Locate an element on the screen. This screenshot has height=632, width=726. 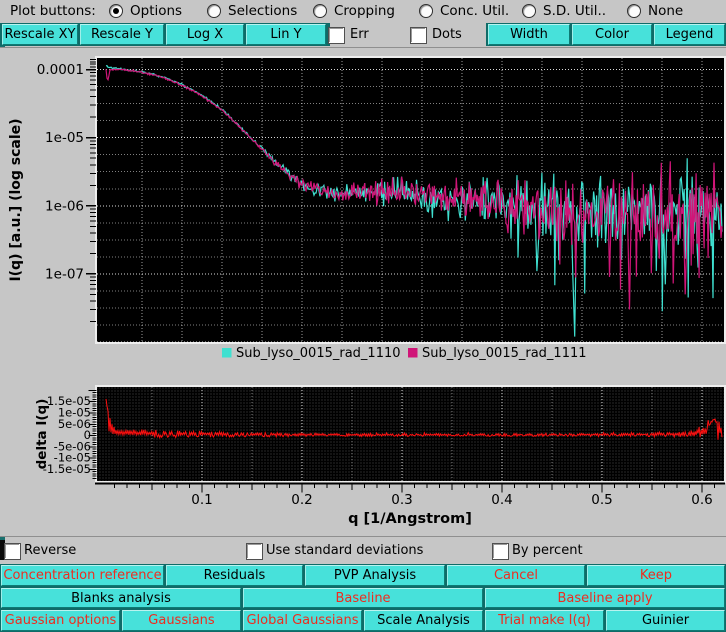
blanks-analysis-button: Blanks analysis is located at coordinates (121, 598).